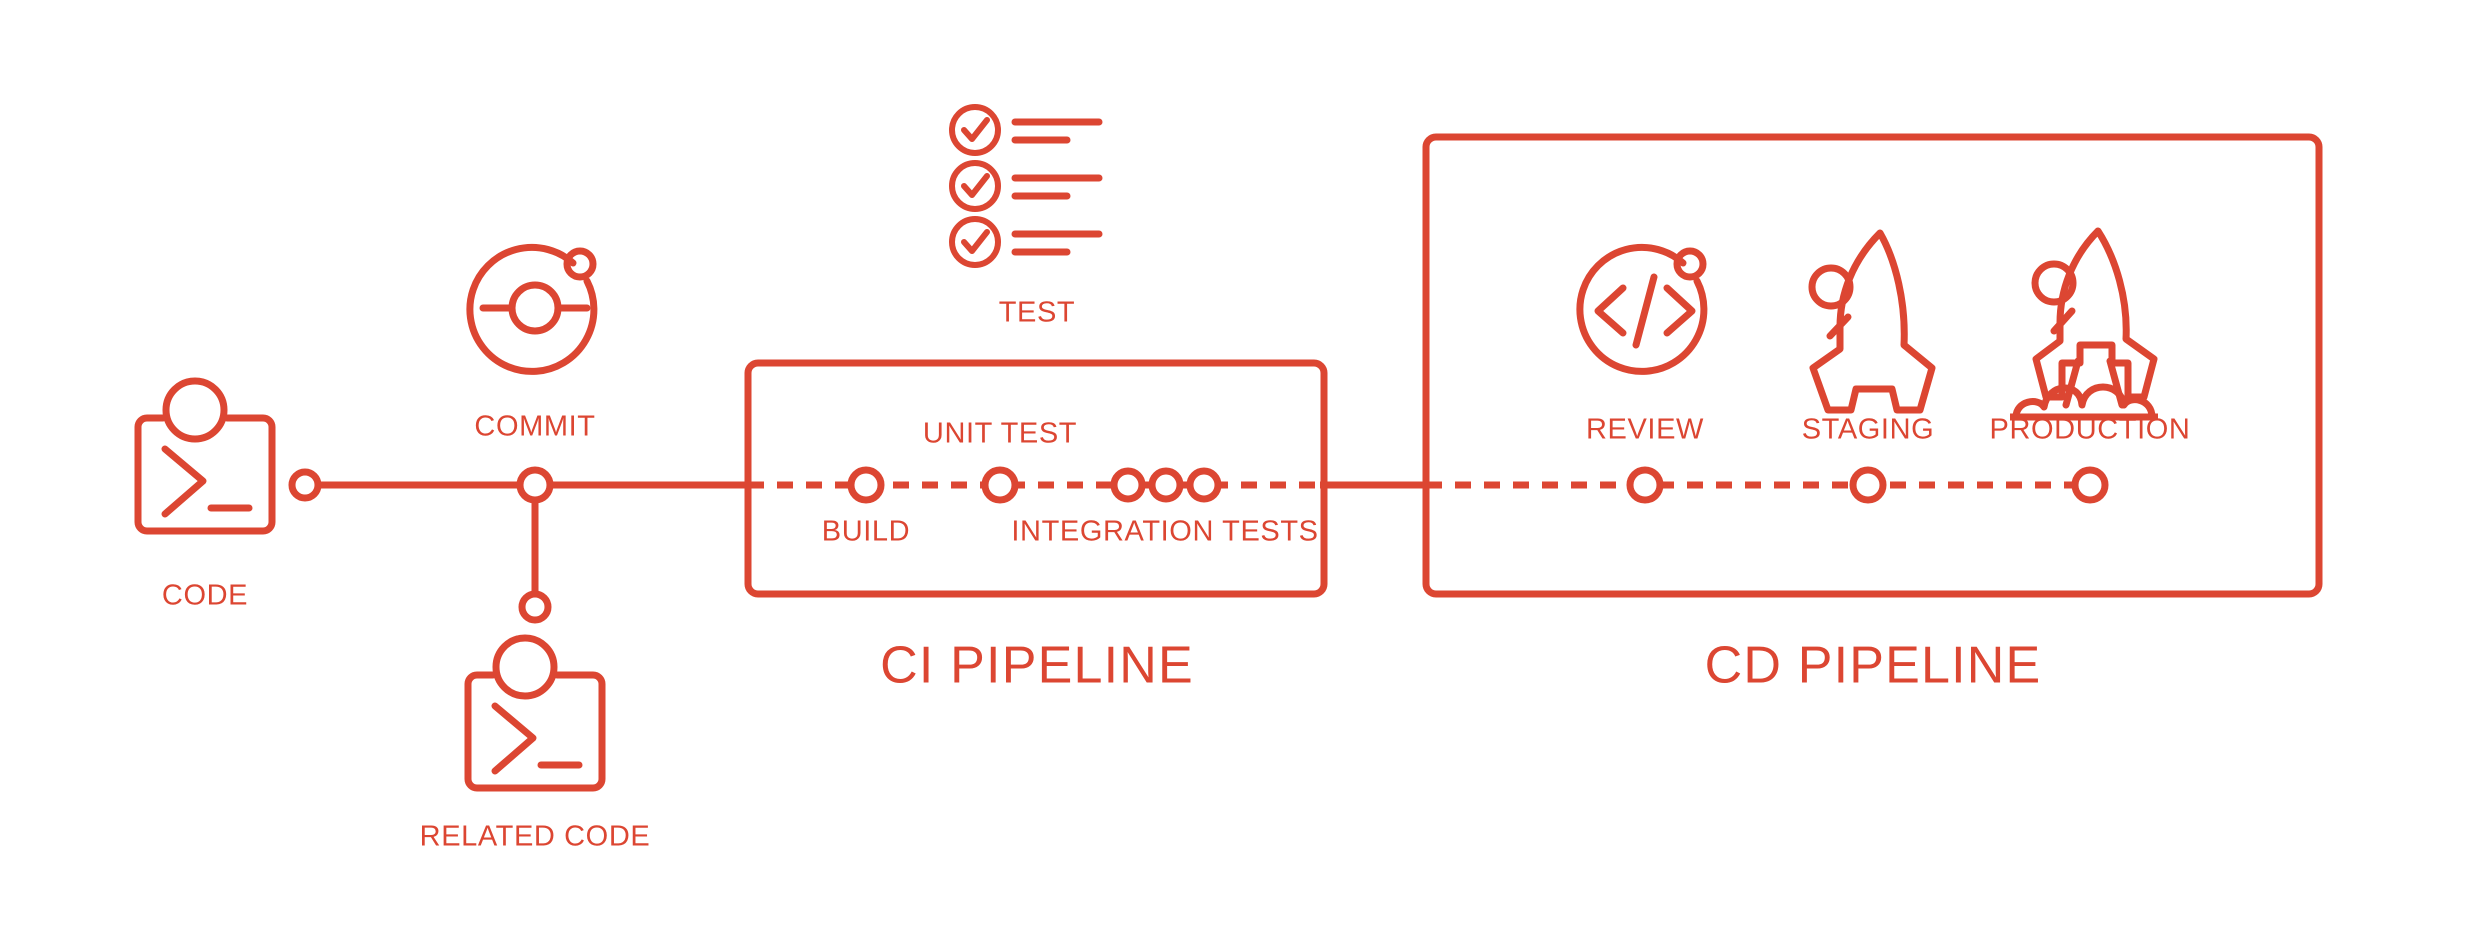  What do you see at coordinates (205, 596) in the screenshot?
I see `code-stage-label: CODE` at bounding box center [205, 596].